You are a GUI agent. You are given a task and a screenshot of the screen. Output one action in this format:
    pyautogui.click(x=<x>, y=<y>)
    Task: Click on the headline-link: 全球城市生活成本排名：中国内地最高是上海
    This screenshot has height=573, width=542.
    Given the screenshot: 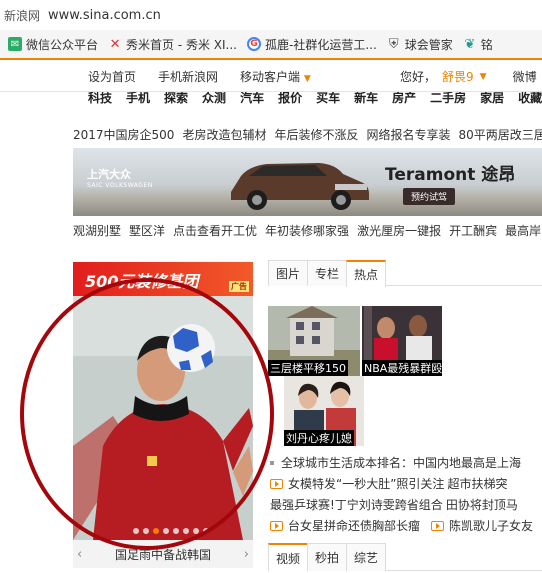 What is the action you would take?
    pyautogui.click(x=401, y=462)
    